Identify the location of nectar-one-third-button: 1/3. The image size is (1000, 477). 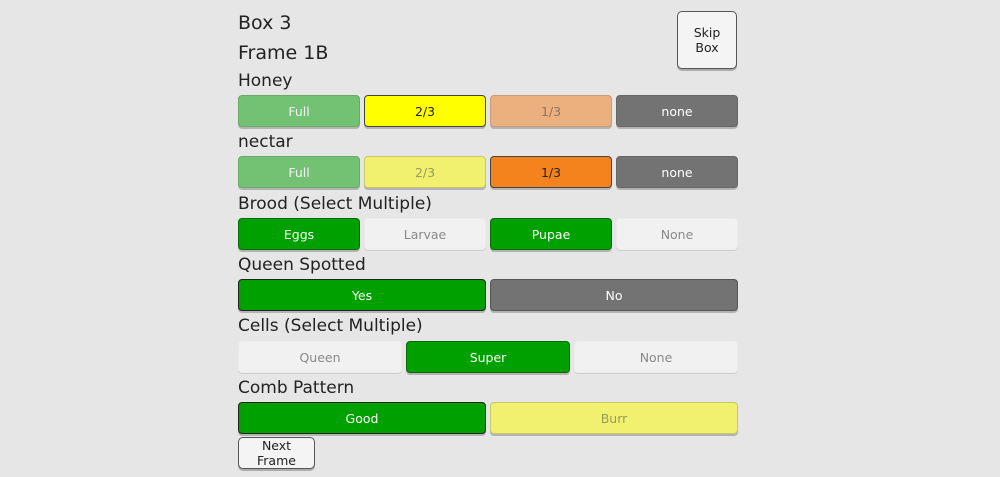
(551, 172).